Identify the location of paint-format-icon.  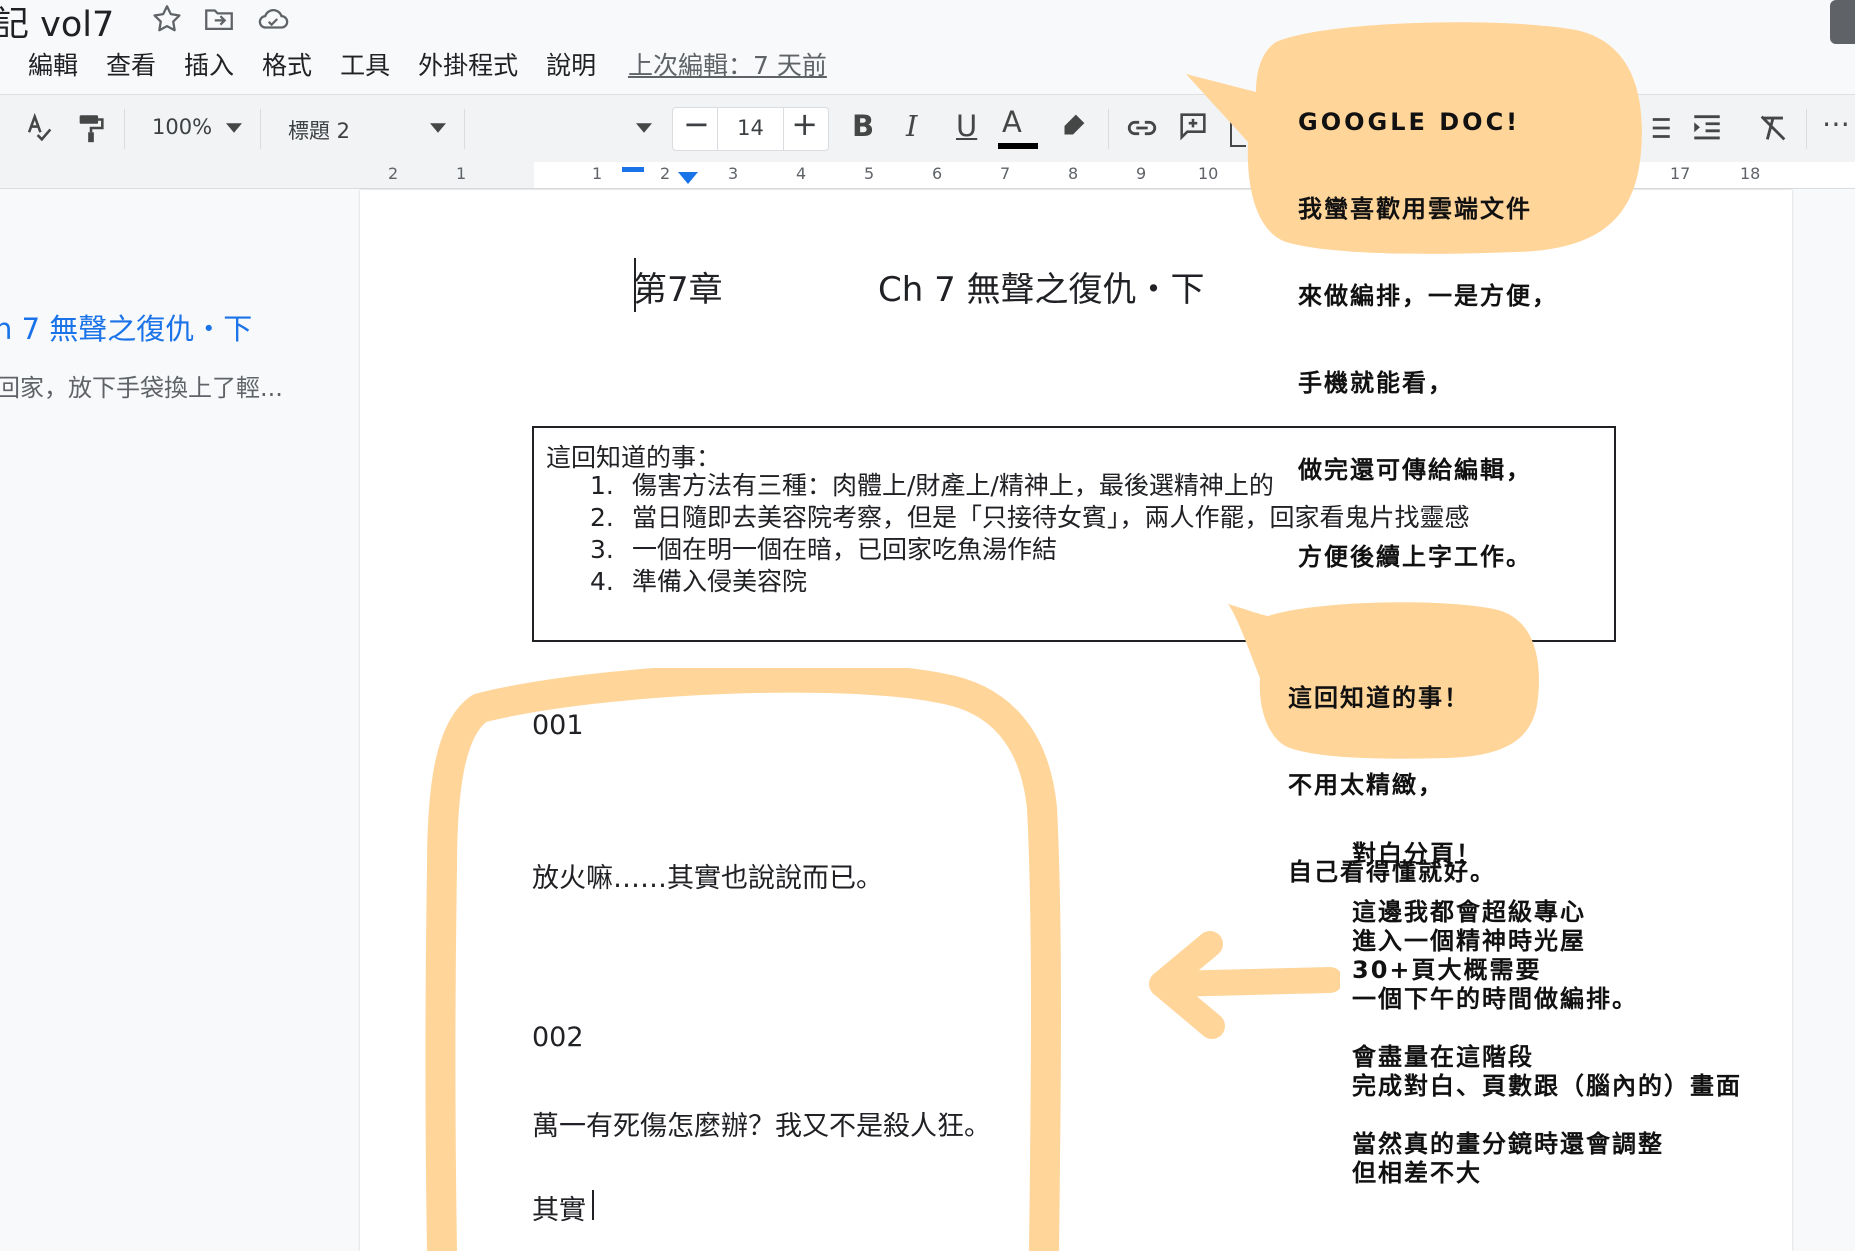
(91, 128).